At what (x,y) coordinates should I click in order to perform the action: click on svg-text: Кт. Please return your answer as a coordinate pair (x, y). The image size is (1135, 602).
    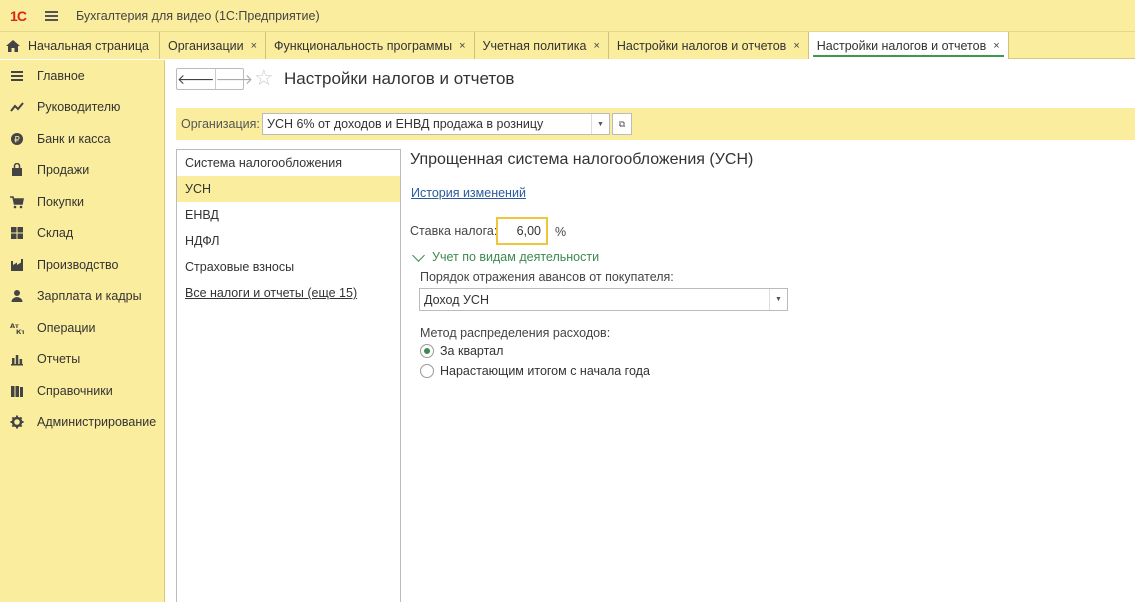
    Looking at the image, I should click on (20, 331).